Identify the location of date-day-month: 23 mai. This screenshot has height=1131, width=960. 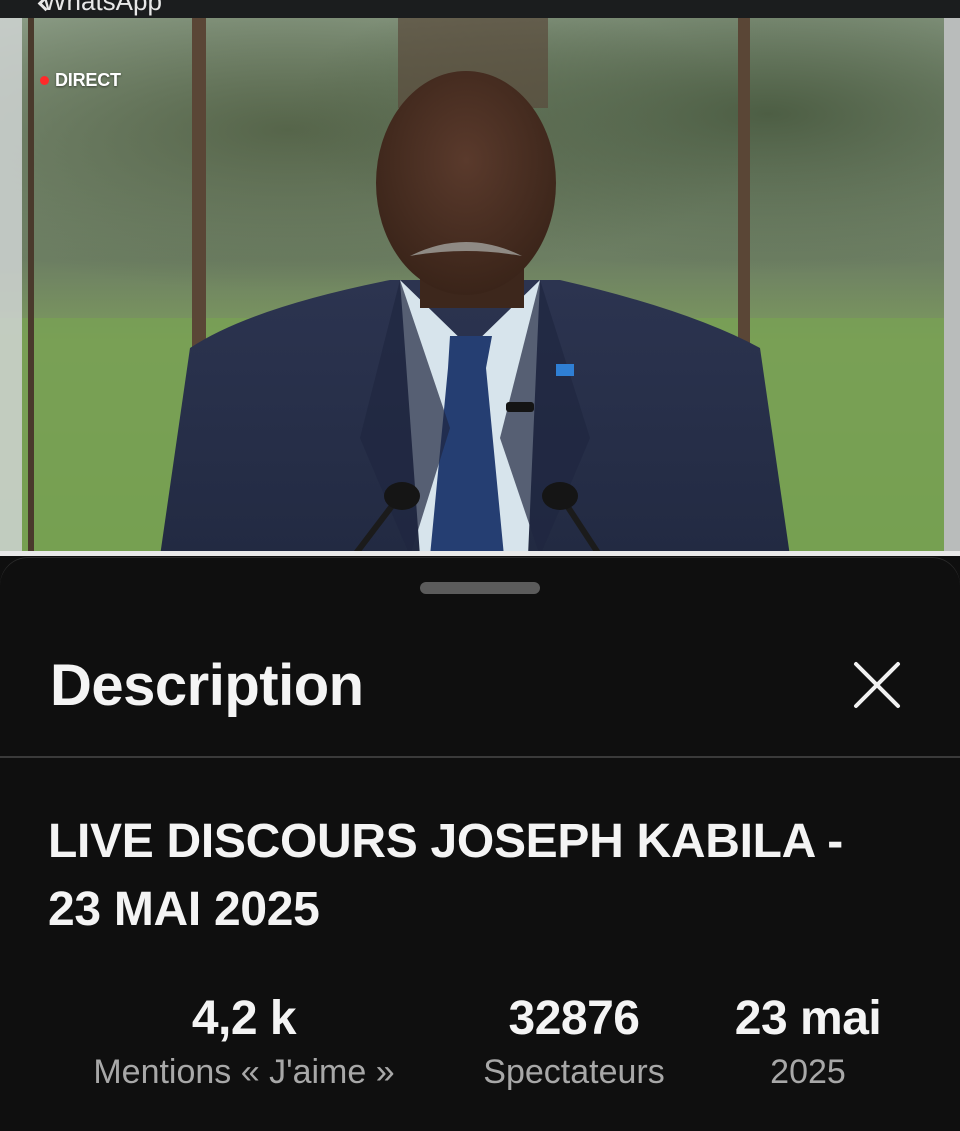
(808, 1018).